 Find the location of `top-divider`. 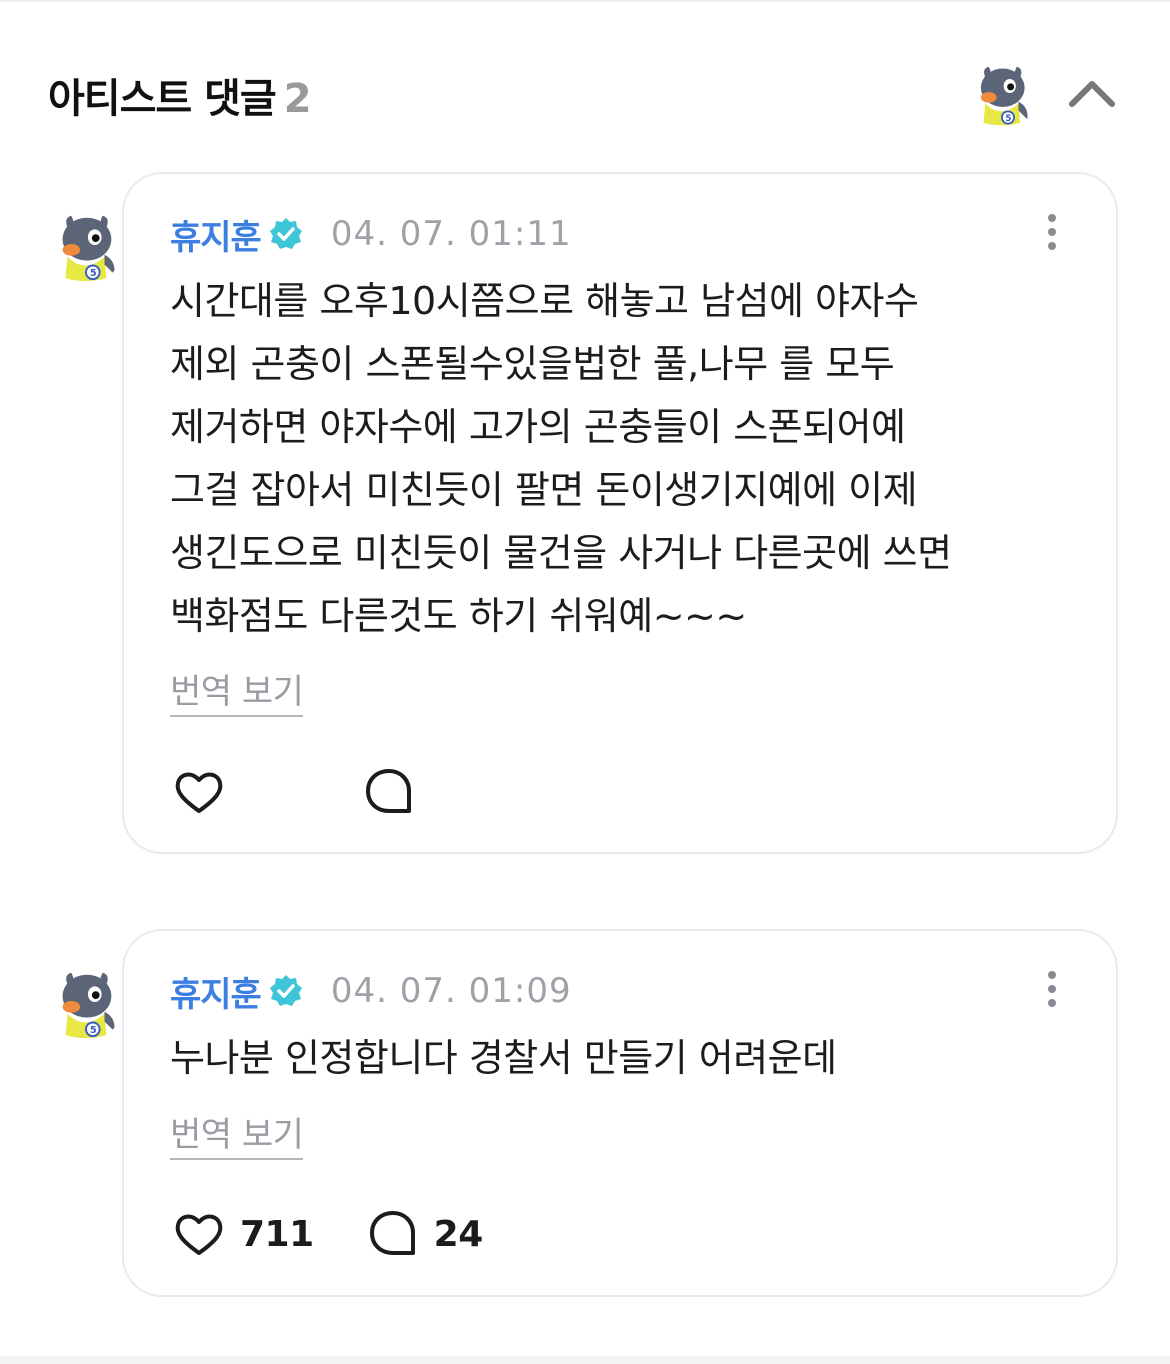

top-divider is located at coordinates (585, 1).